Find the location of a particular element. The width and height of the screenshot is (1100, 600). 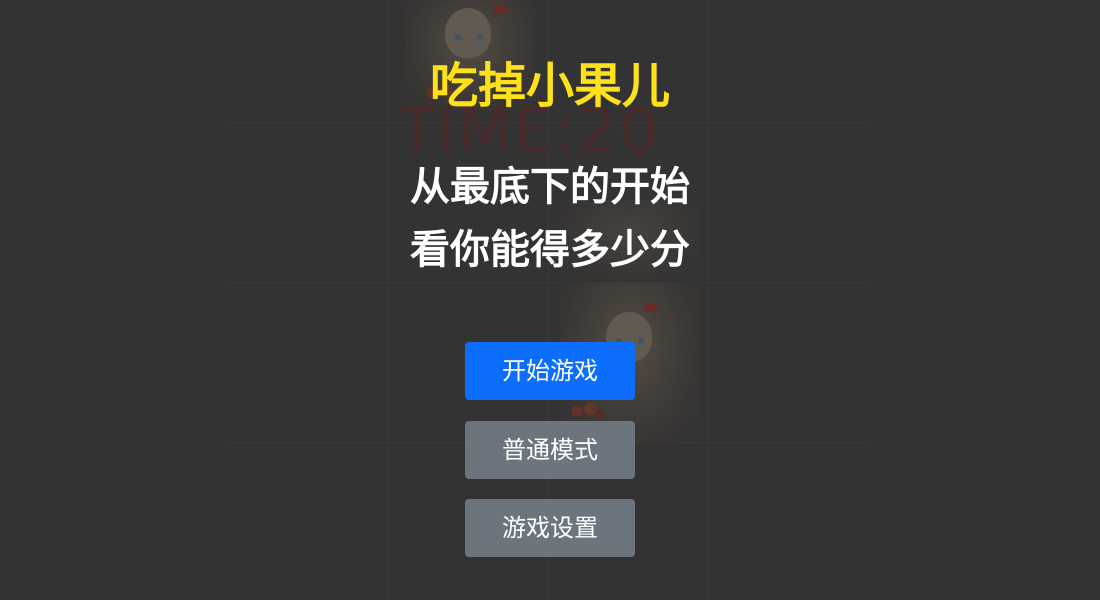

start-game-button: 开始游戏 is located at coordinates (550, 371).